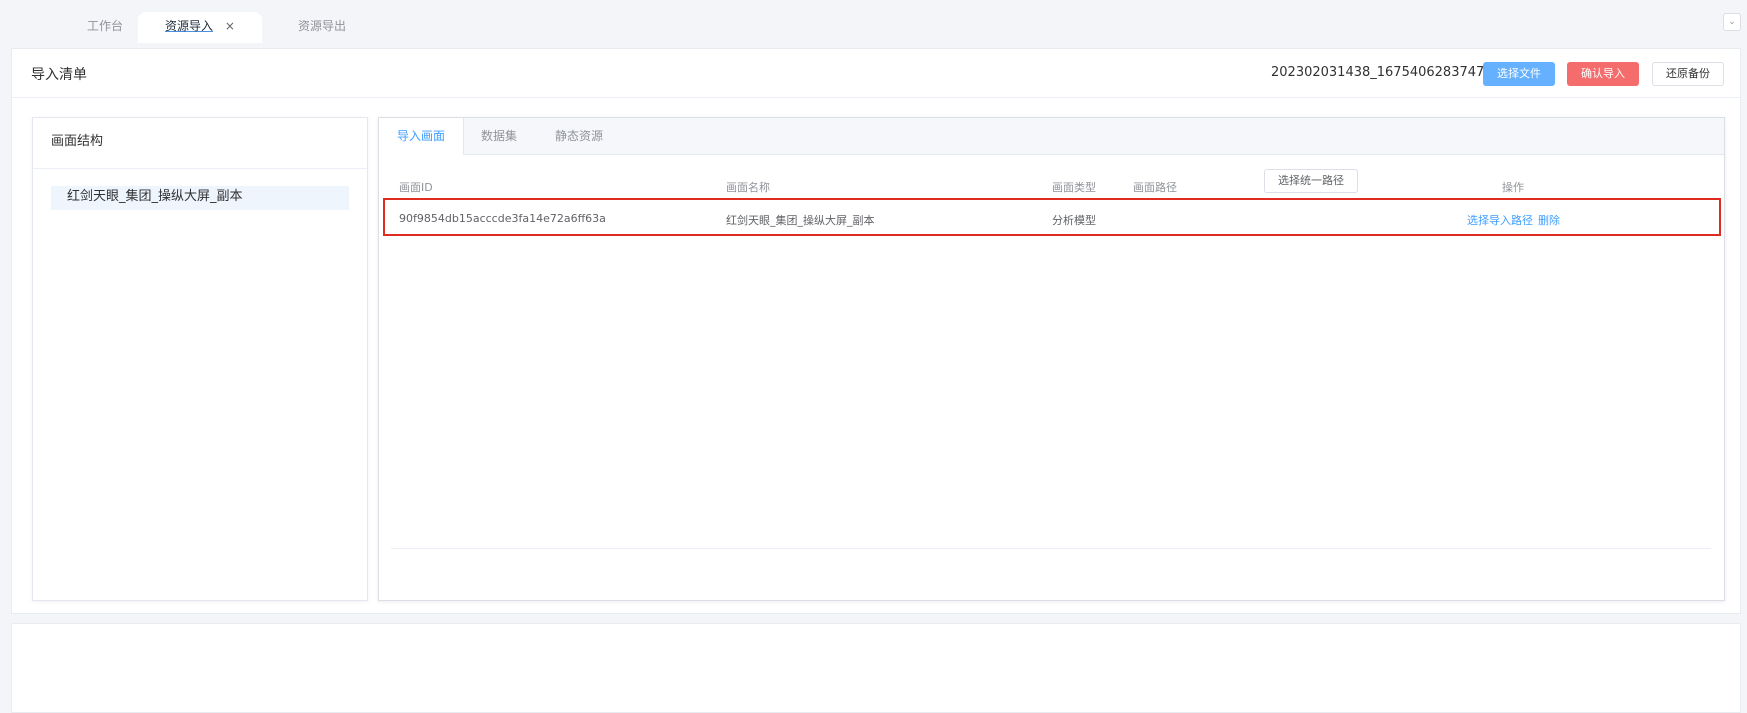 The image size is (1747, 713). Describe the element at coordinates (499, 136) in the screenshot. I see `tab-dataset: 数据集` at that location.